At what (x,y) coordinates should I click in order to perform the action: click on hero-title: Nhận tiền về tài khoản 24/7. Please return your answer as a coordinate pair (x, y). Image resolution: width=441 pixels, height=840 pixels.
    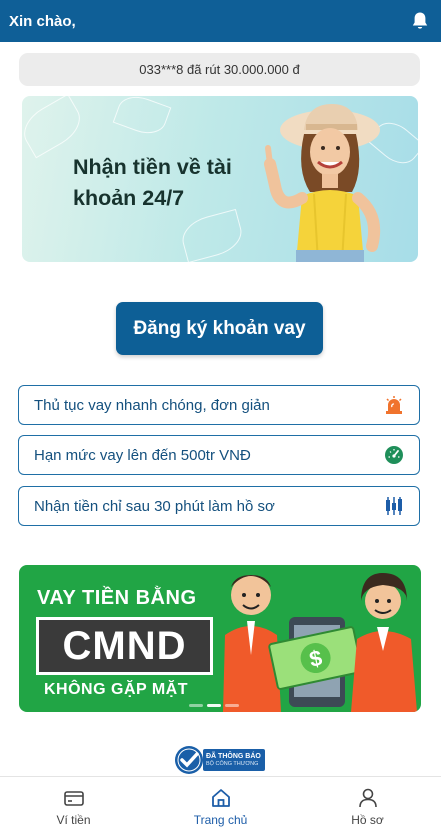
    Looking at the image, I should click on (152, 182).